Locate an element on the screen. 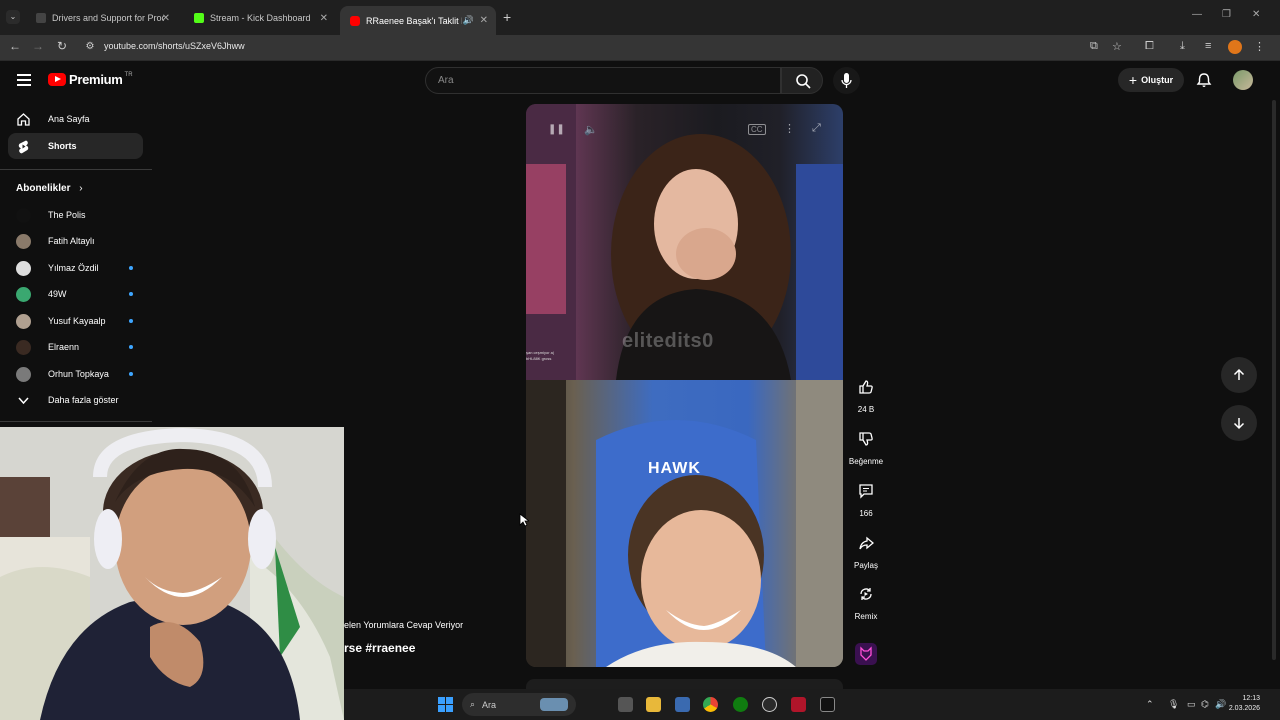 This screenshot has height=720, width=1280. youtube-header: Premium TR Ara + Oluştur is located at coordinates (640, 81).